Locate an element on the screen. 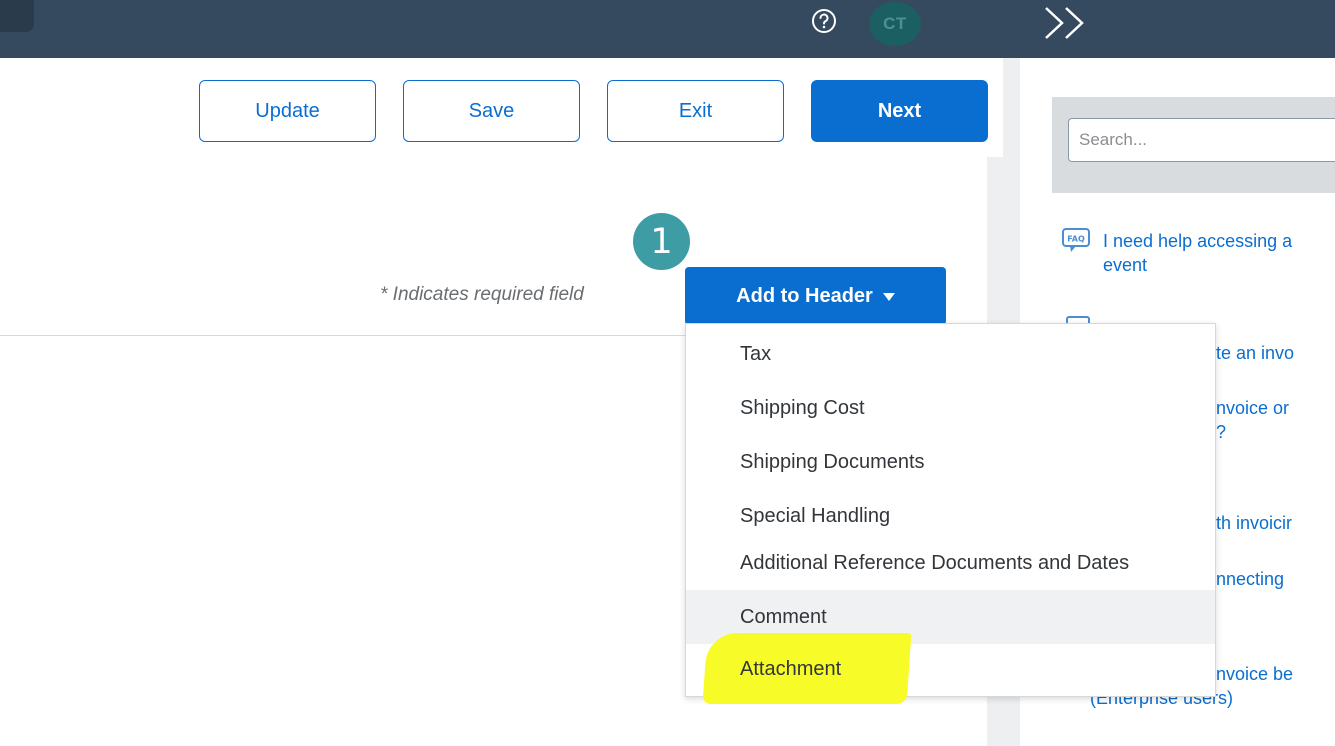 The width and height of the screenshot is (1335, 746). menu-item-tax: Tax is located at coordinates (950, 354).